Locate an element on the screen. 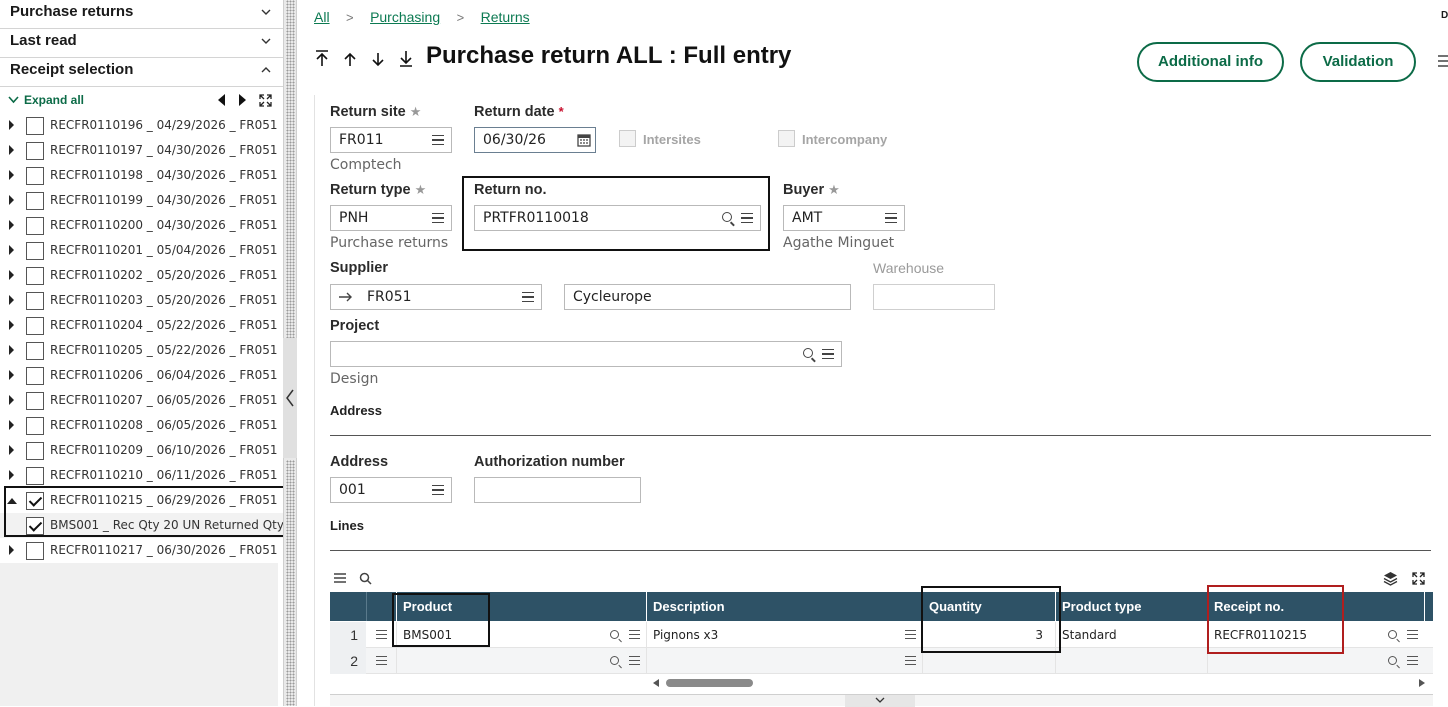 The height and width of the screenshot is (707, 1448). section-purchase-returns: Purchase returns is located at coordinates (141, 14).